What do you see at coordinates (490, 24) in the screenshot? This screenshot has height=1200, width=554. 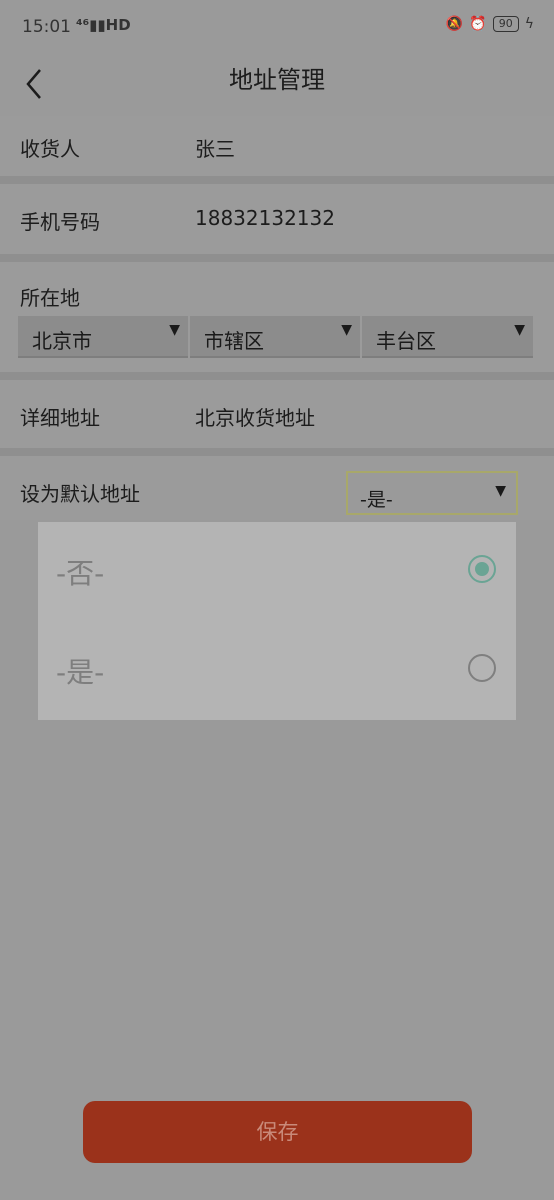 I see `status-icons: 🔕 ⏰ 90 ϟ` at bounding box center [490, 24].